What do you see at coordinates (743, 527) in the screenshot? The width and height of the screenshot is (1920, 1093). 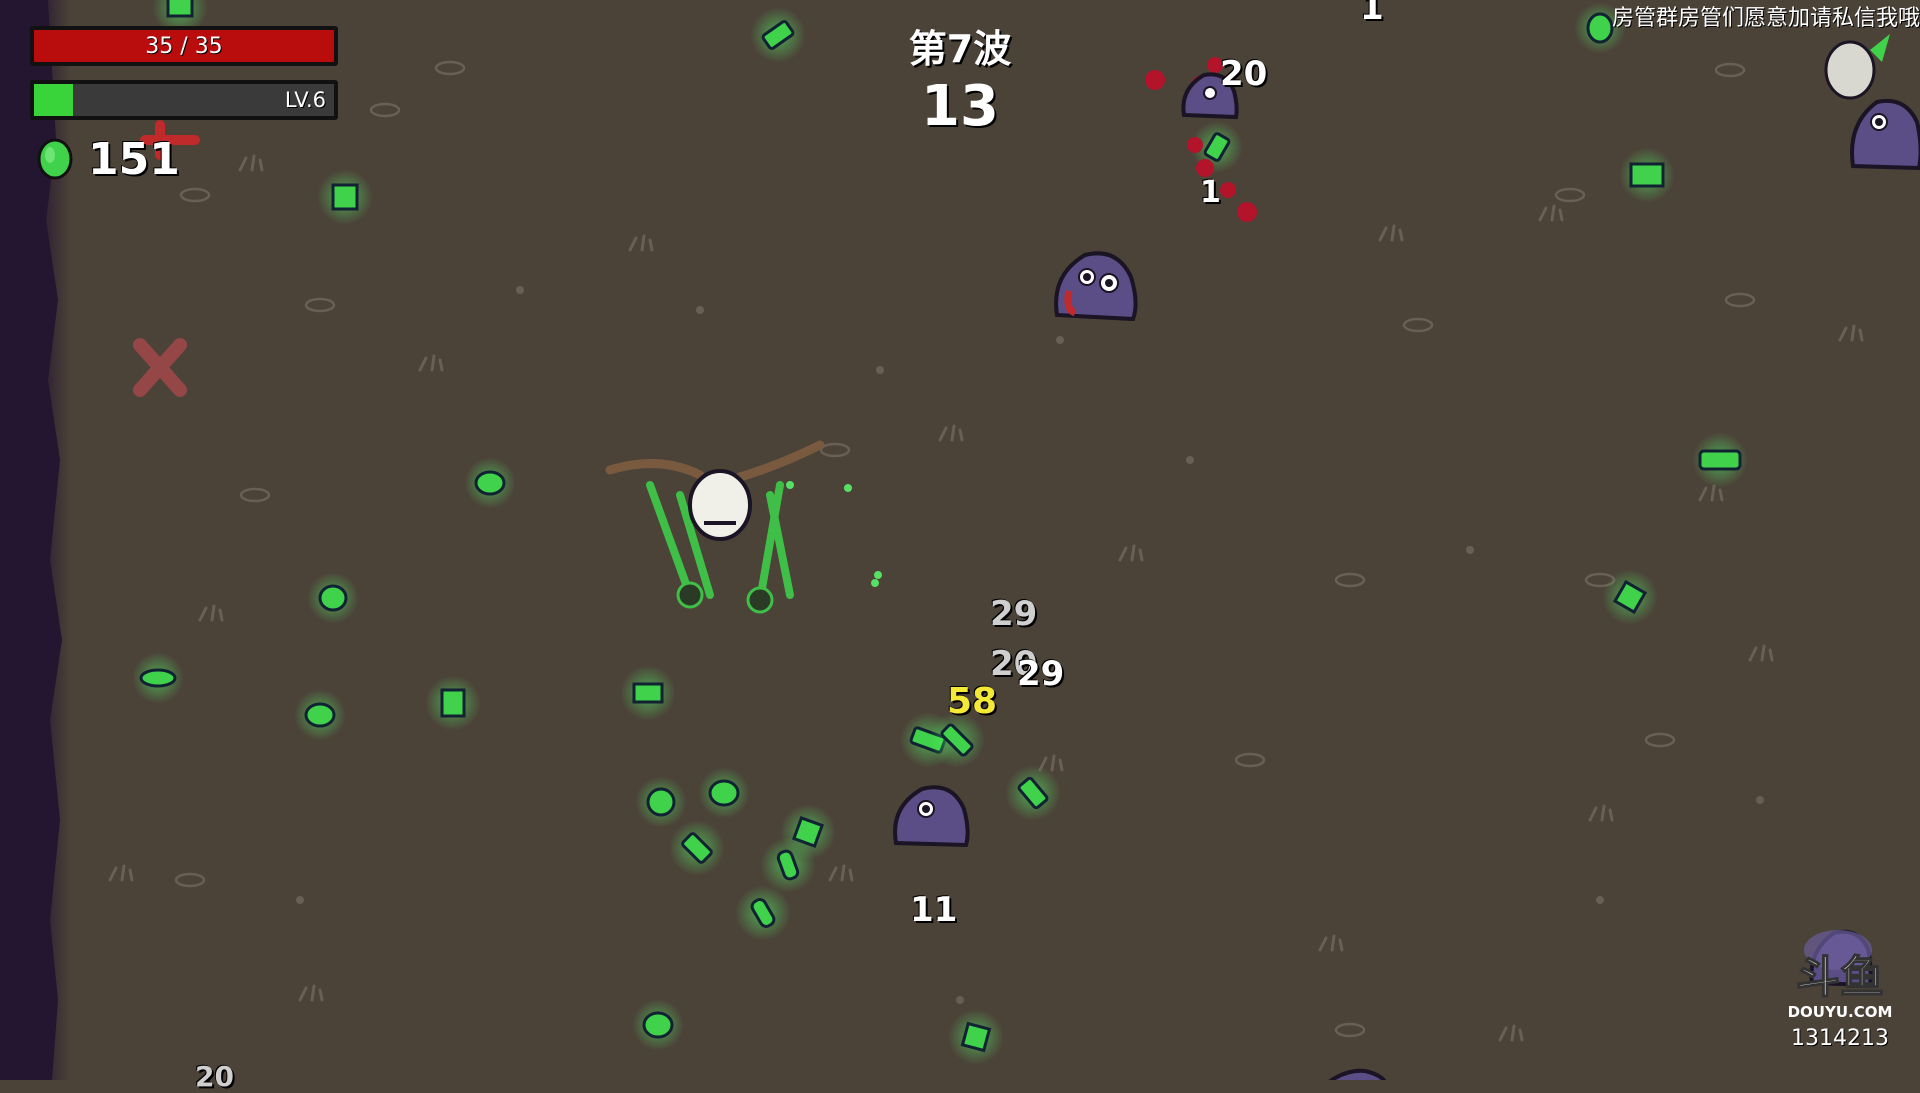 I see `player-potato-icon` at bounding box center [743, 527].